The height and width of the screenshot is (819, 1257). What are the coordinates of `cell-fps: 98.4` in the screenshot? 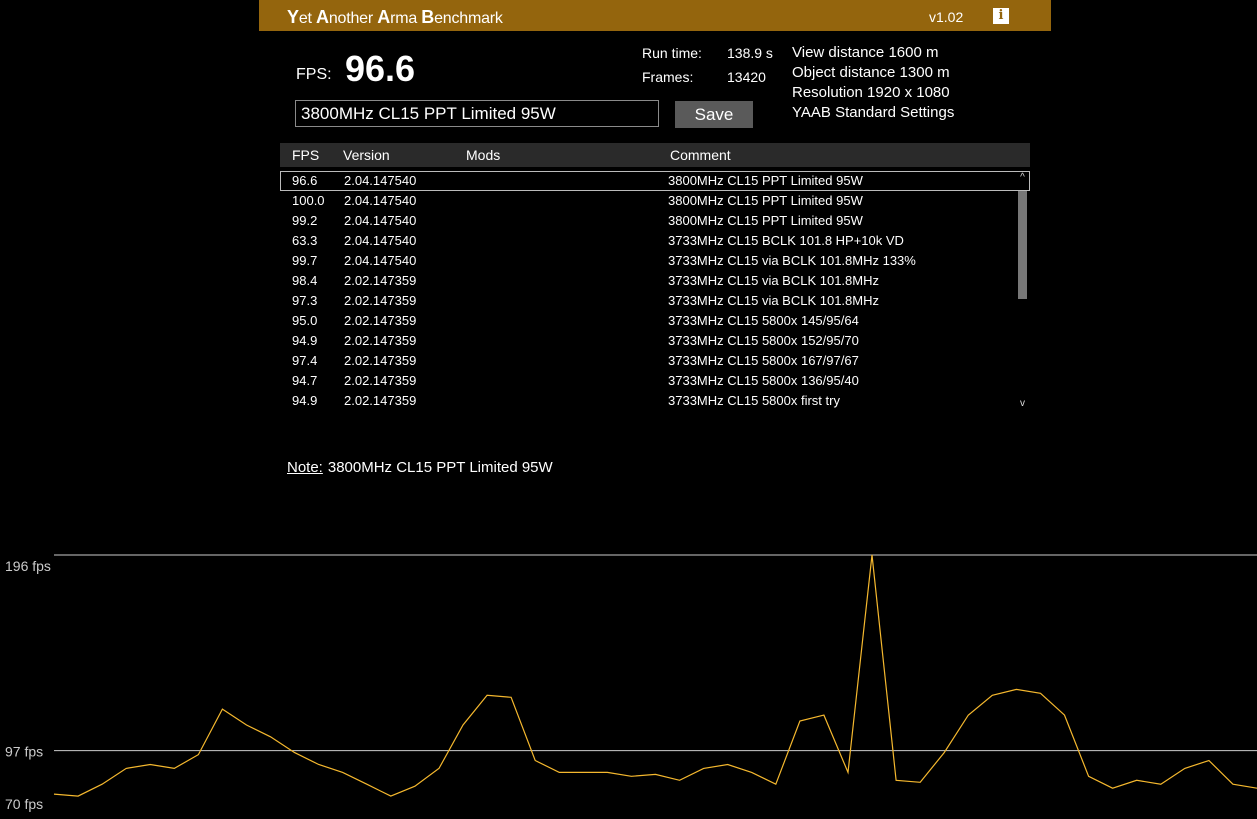 It's located at (305, 280).